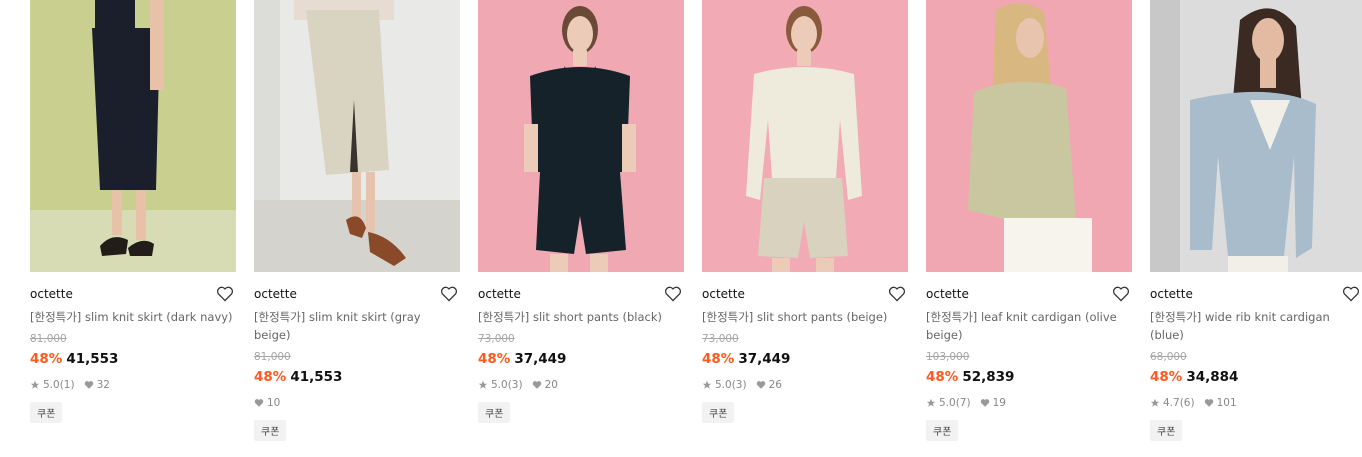  I want to click on price-row: 48% 34,884, so click(1256, 377).